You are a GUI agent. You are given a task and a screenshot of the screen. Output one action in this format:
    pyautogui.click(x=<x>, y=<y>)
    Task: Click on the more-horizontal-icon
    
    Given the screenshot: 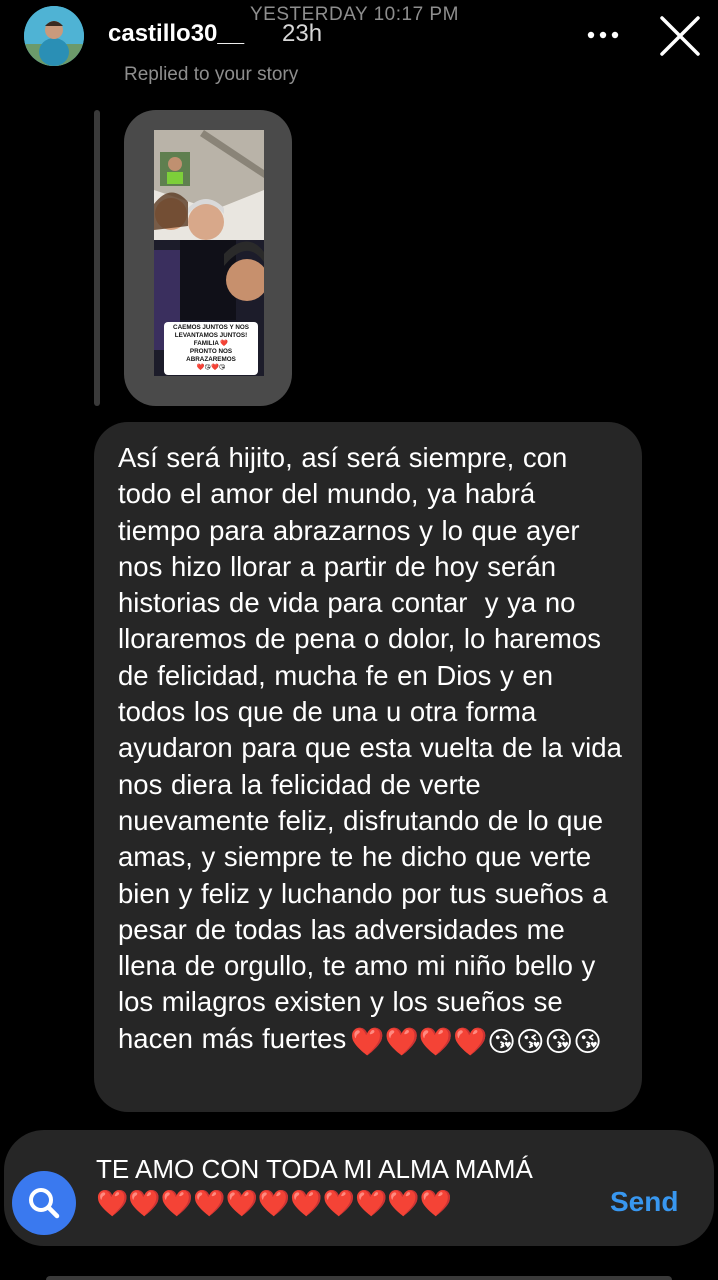 What is the action you would take?
    pyautogui.click(x=603, y=35)
    